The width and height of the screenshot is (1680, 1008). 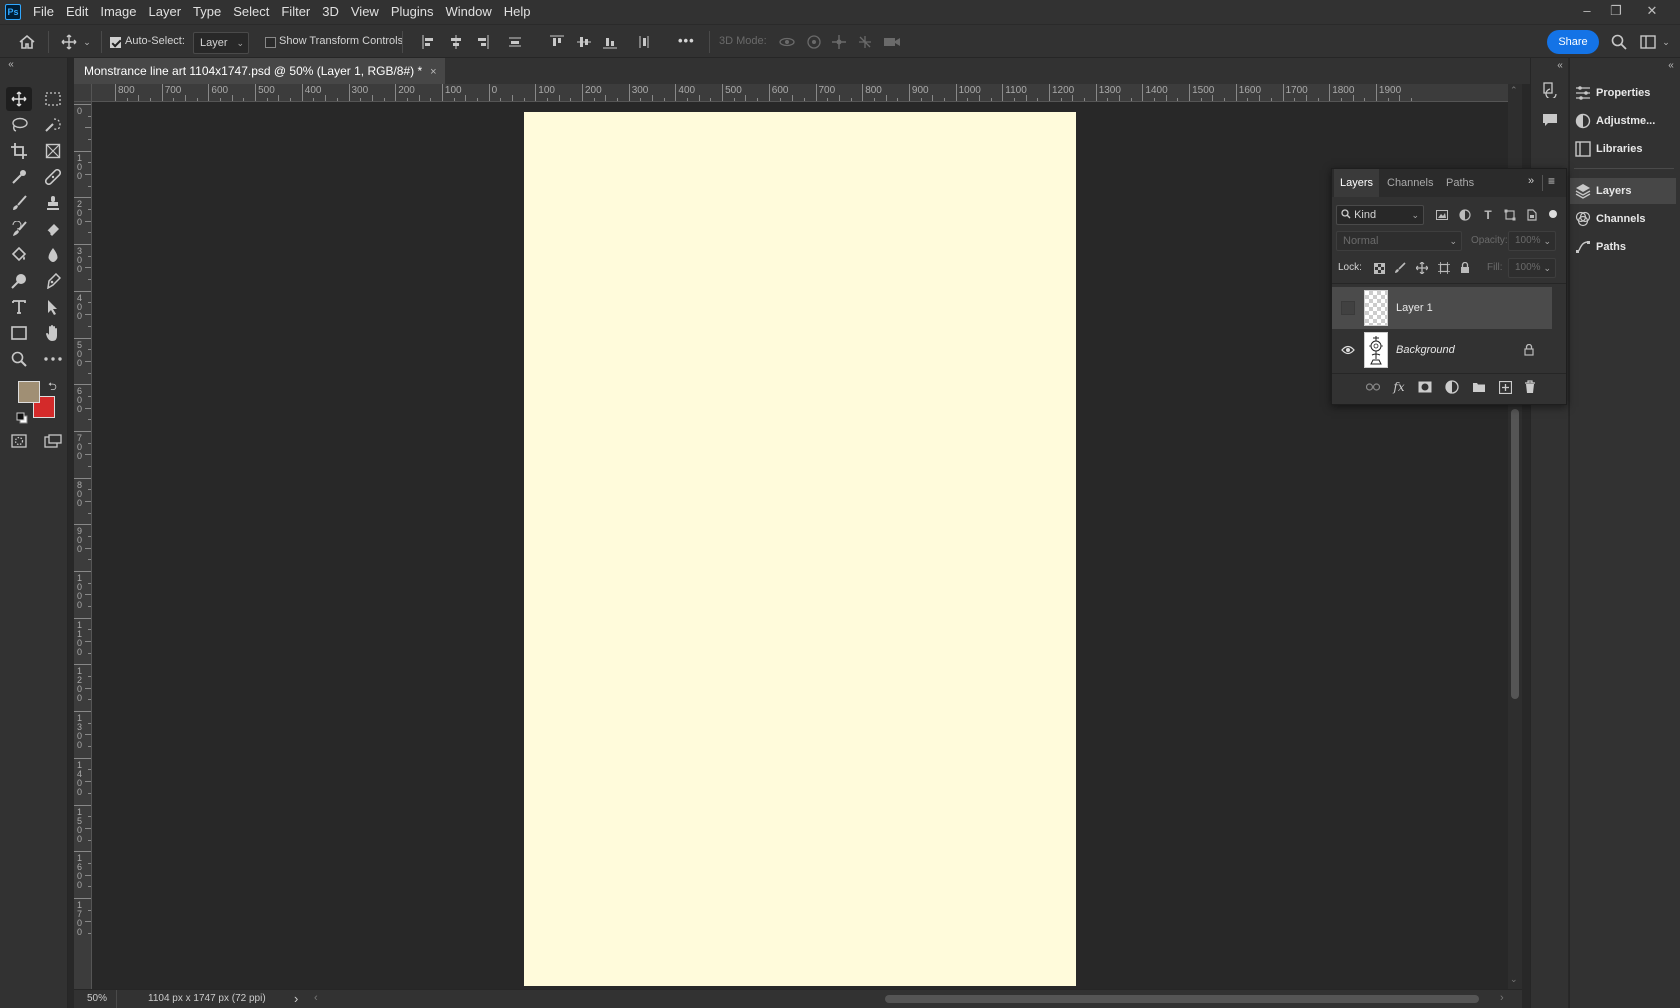 What do you see at coordinates (1479, 387) in the screenshot?
I see `new-group-icon` at bounding box center [1479, 387].